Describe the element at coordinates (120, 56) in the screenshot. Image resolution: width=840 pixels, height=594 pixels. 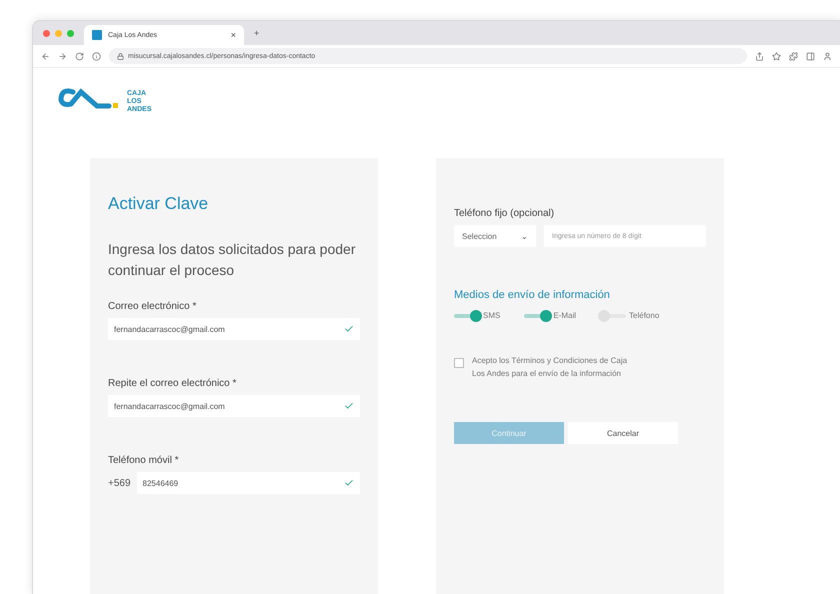
I see `lock-icon` at that location.